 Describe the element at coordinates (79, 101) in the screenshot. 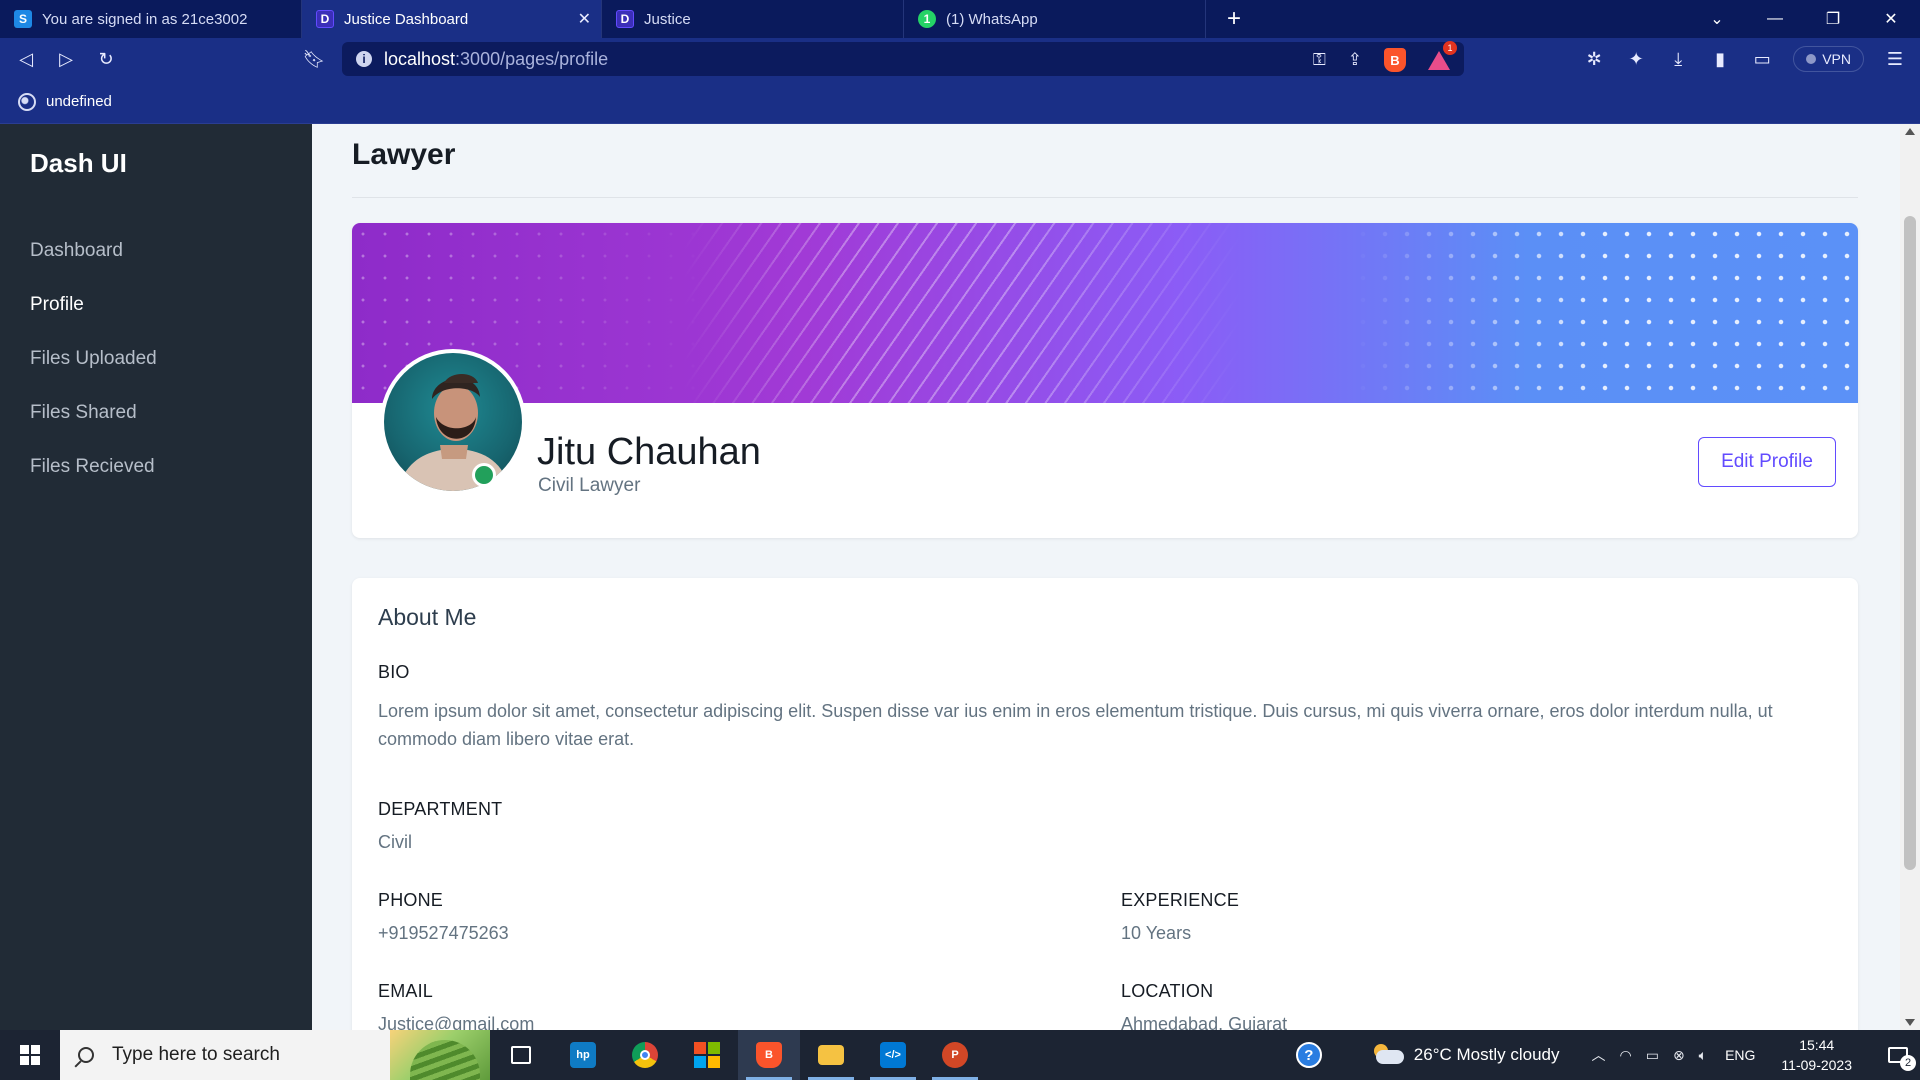

I see `bookmark-item: undefined` at that location.